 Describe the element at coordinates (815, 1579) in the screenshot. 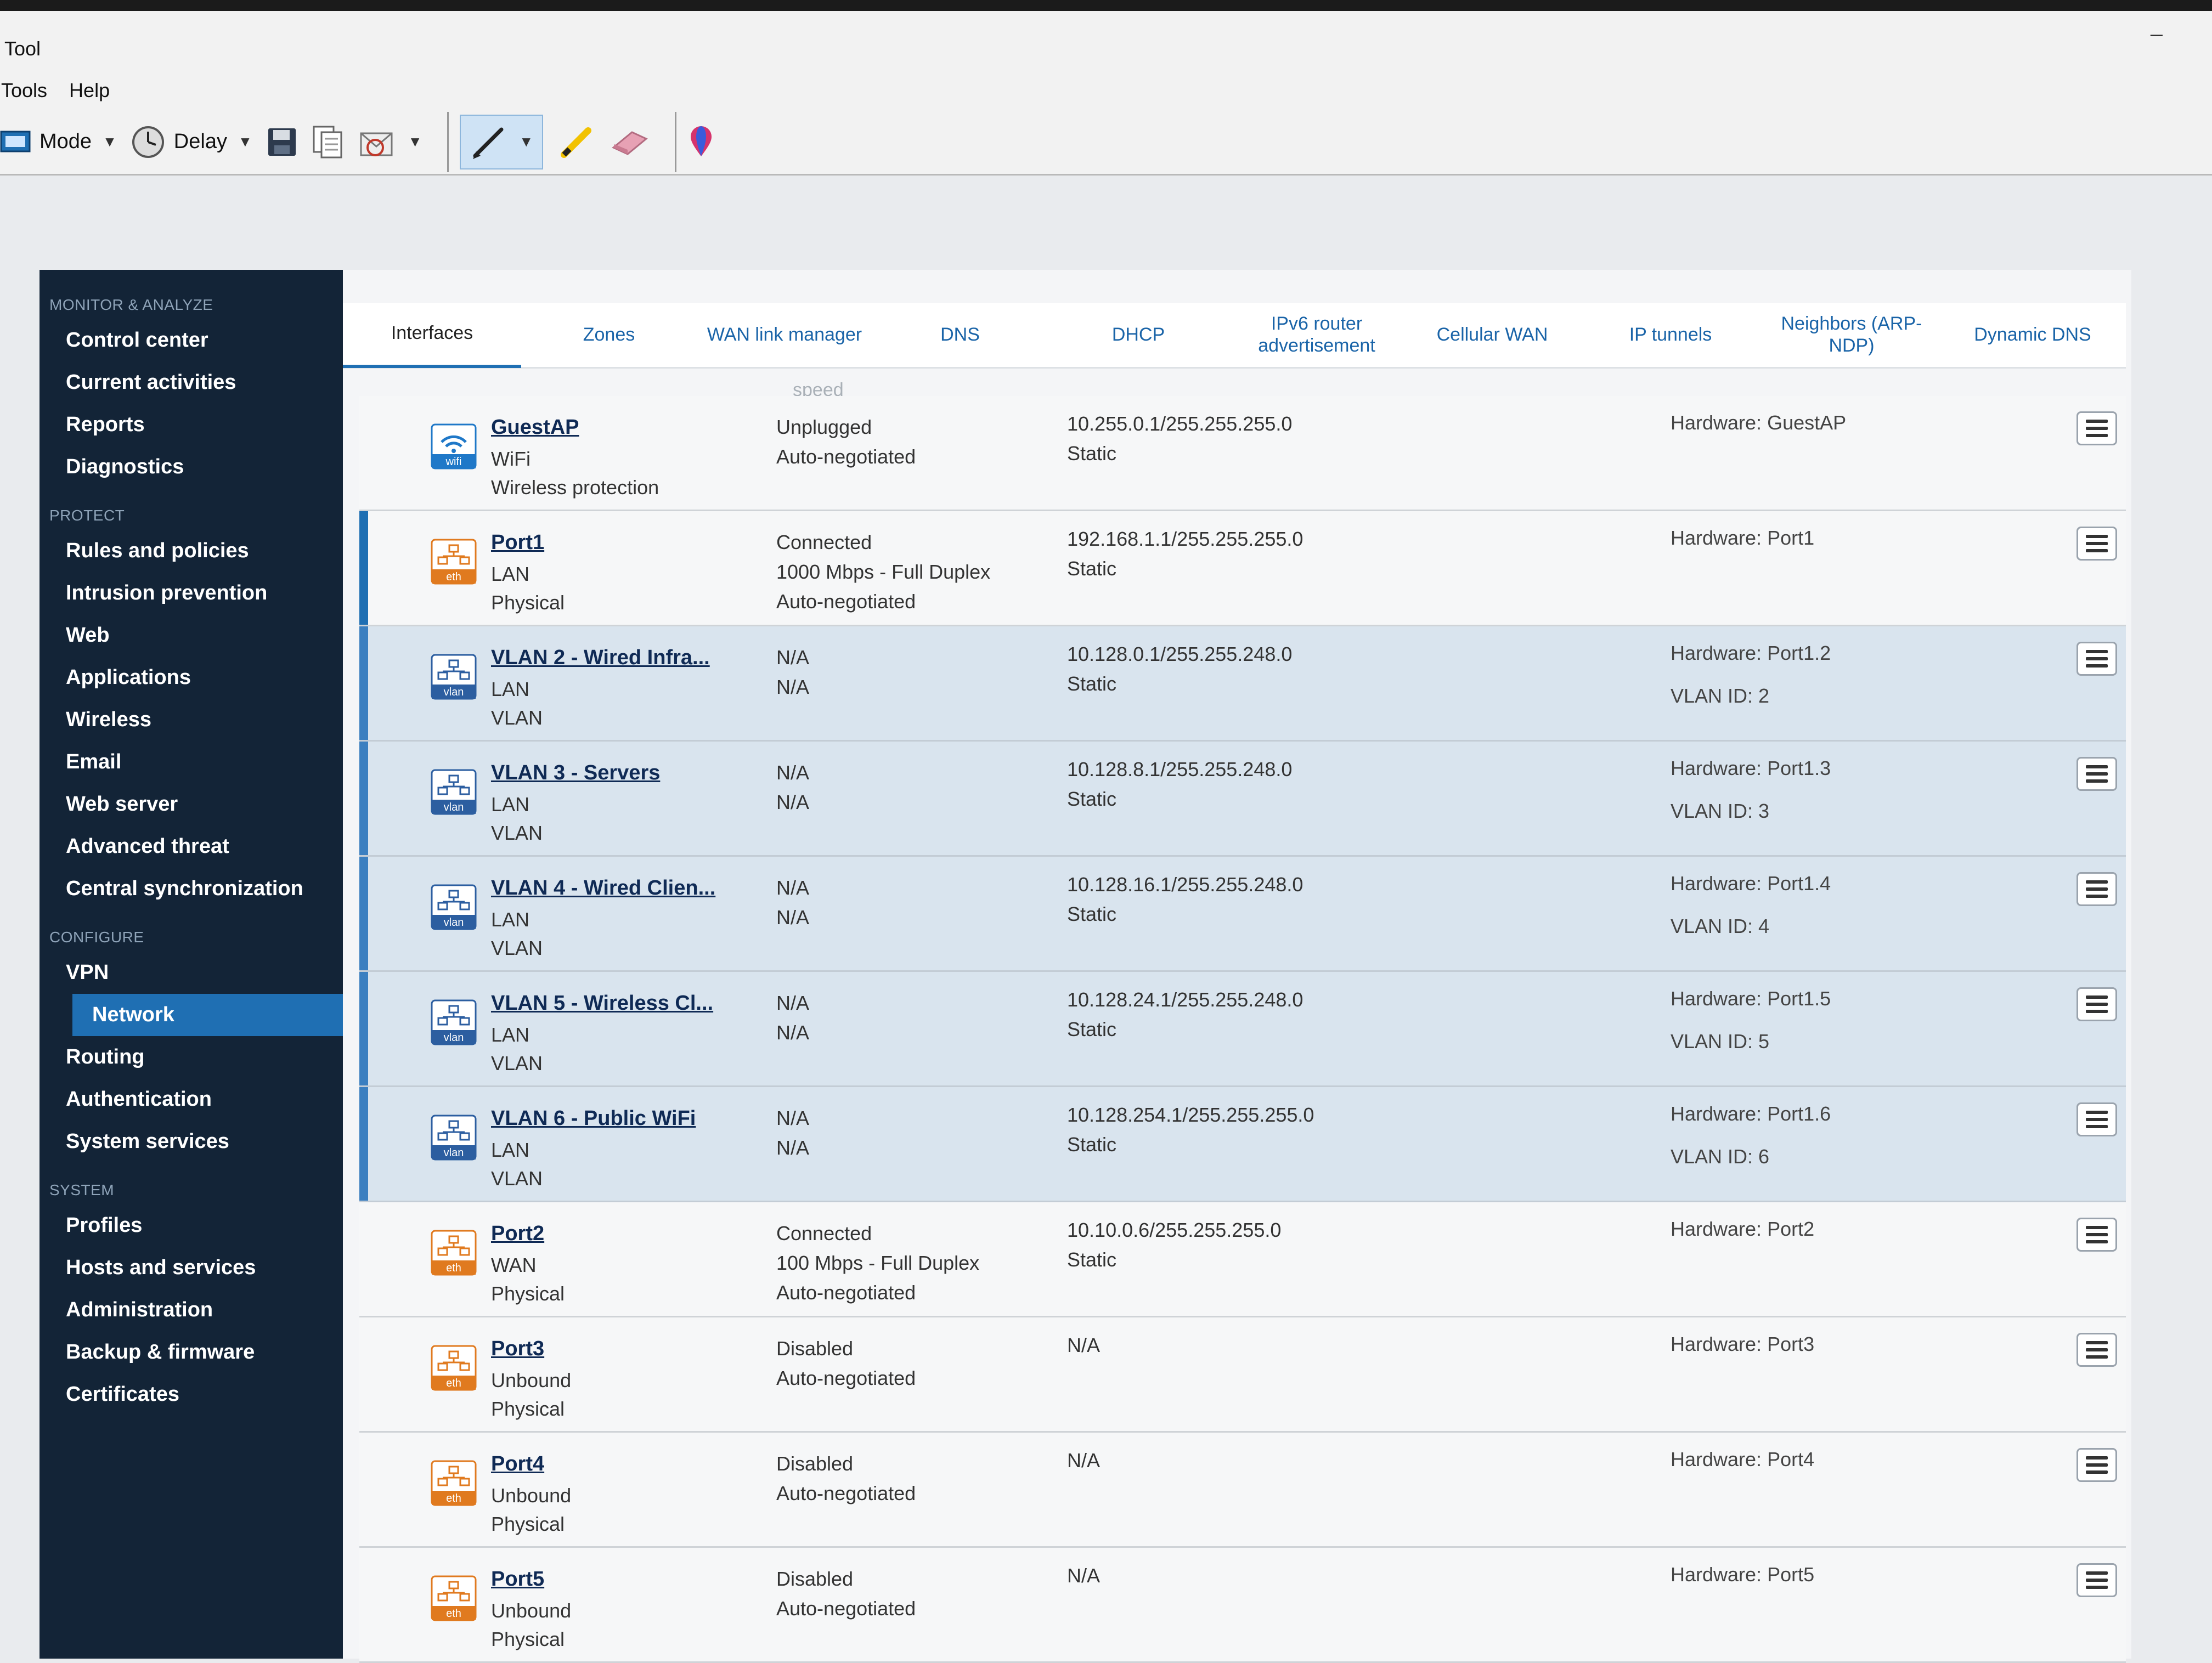

I see `interface-status: Disabled` at that location.